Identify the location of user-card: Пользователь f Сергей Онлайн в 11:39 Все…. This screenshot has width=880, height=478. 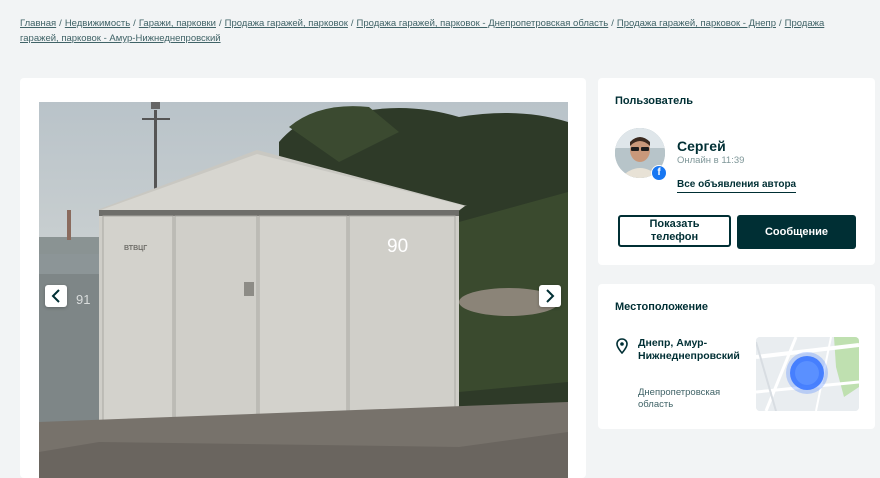
(736, 171).